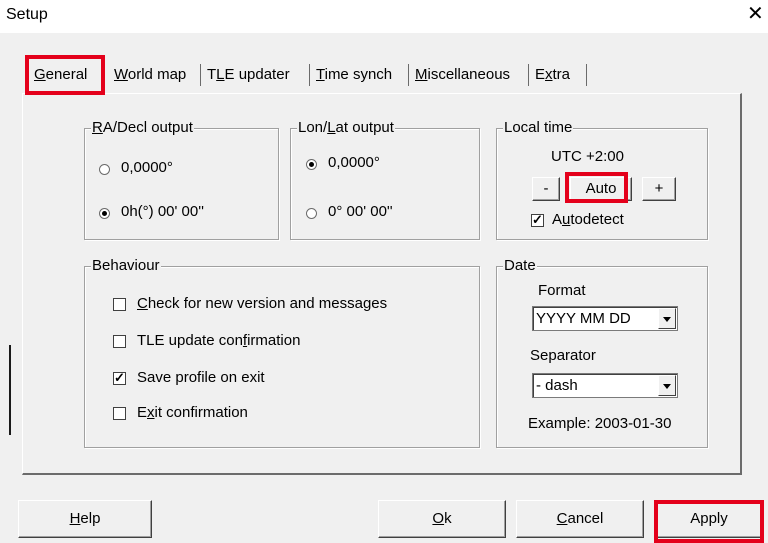 Image resolution: width=768 pixels, height=543 pixels. Describe the element at coordinates (360, 211) in the screenshot. I see `lonlat-dms-label: 0° 00' 00''` at that location.